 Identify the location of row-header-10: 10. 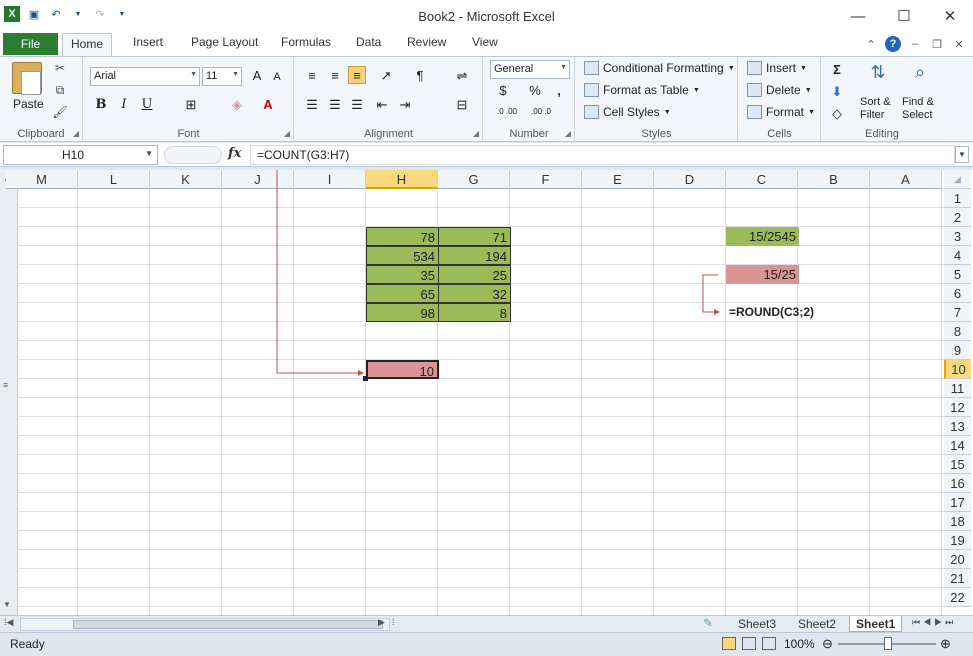
(957, 369).